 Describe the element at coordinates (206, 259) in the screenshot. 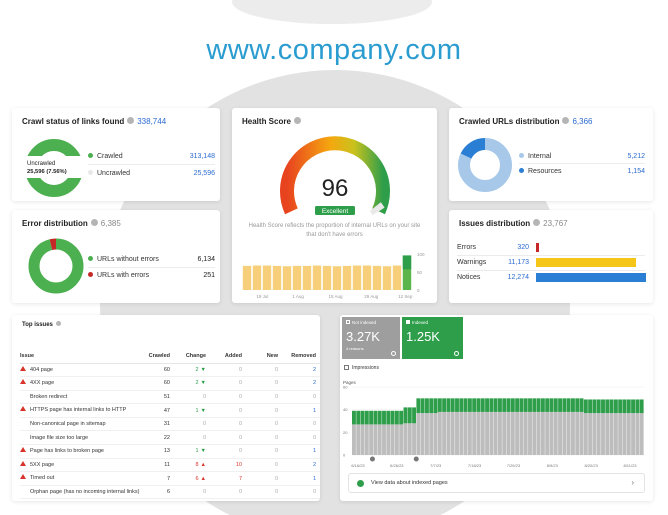

I see `no-errors-value: 6,134` at that location.